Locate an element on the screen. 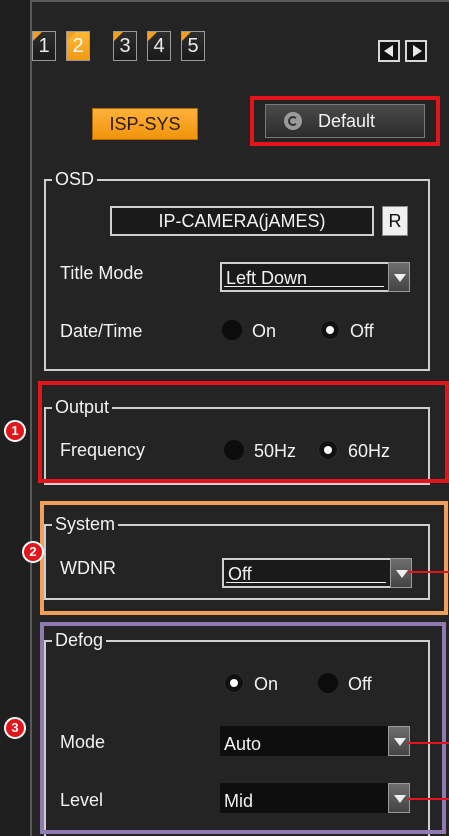 The image size is (449, 836). isp-sys-button: ISP-SYS is located at coordinates (145, 124).